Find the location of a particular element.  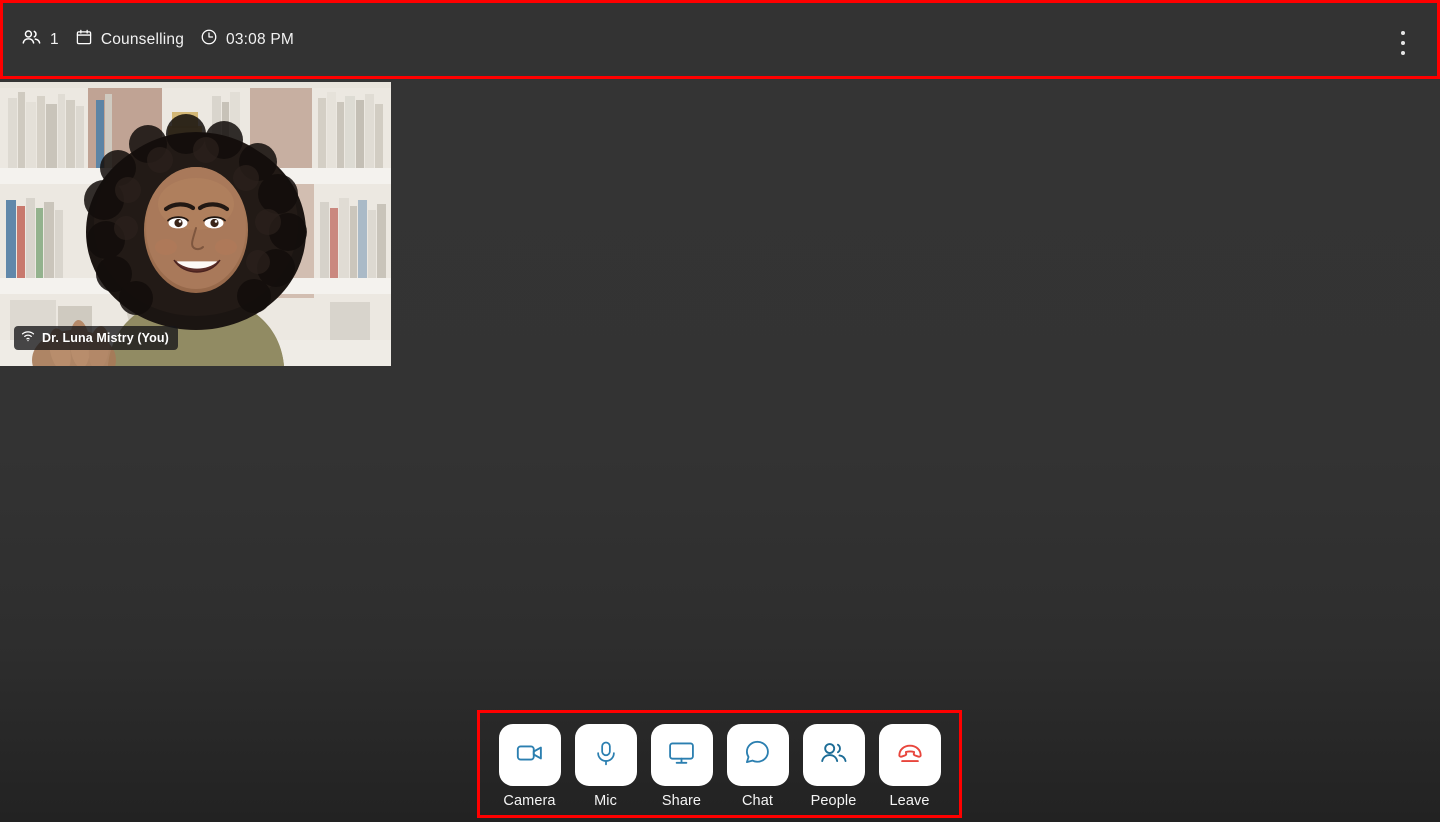

chat-label: Chat is located at coordinates (757, 801).